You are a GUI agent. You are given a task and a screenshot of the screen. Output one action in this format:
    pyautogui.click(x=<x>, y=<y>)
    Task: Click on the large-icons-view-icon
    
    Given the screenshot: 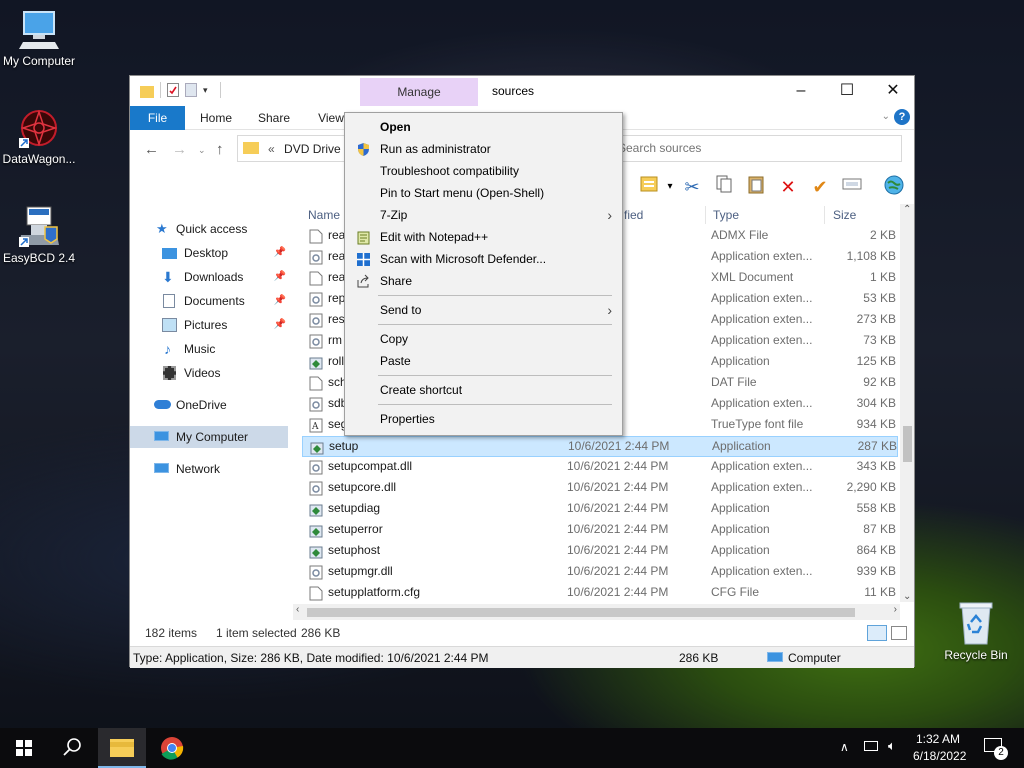 What is the action you would take?
    pyautogui.click(x=899, y=633)
    